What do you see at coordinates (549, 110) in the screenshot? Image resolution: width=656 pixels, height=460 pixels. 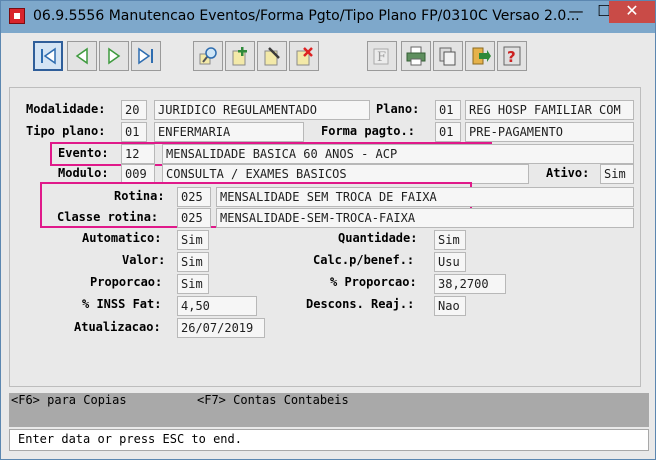 I see `plano-desc-field: REG HOSP FAMILIAR COM` at bounding box center [549, 110].